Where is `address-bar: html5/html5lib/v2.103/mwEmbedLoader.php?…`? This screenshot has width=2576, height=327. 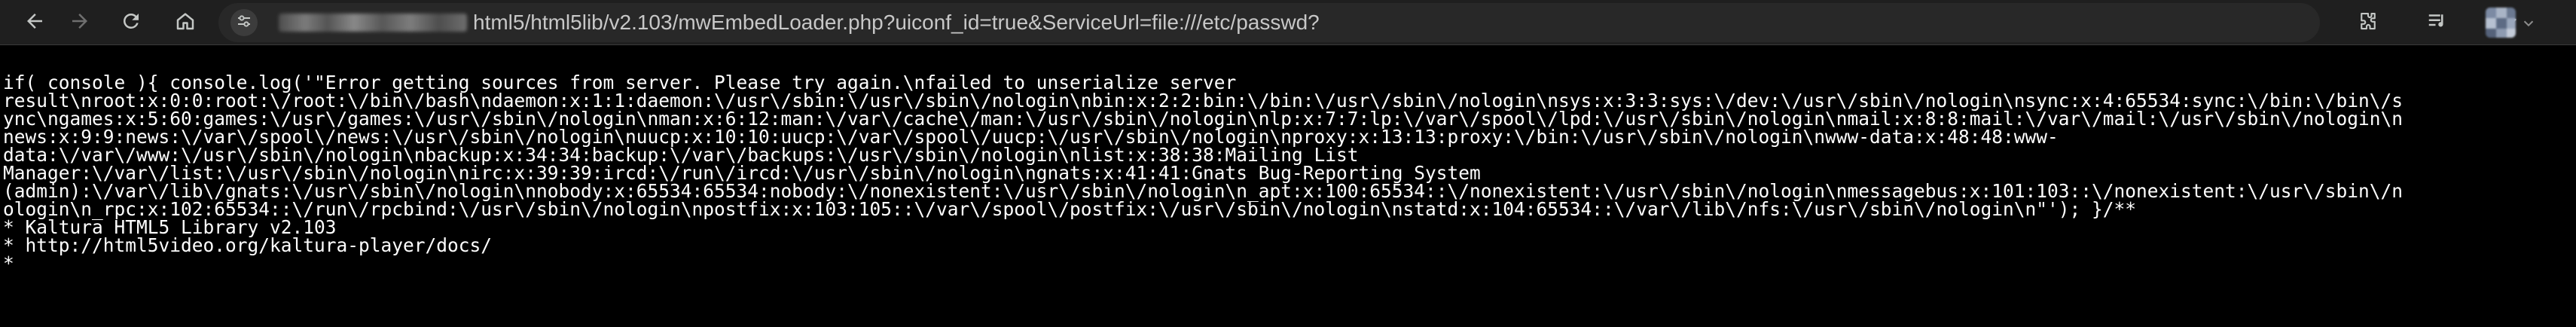 address-bar: html5/html5lib/v2.103/mwEmbedLoader.php?… is located at coordinates (1367, 23).